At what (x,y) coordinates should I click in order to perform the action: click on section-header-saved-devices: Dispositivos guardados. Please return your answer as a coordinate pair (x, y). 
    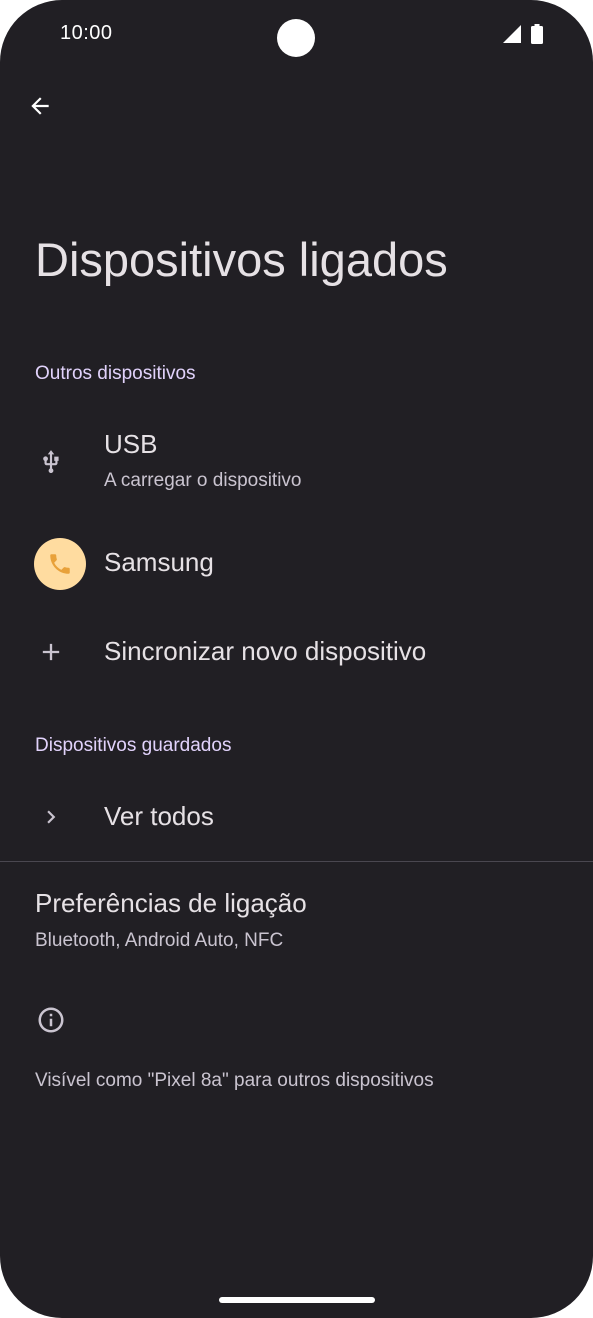
    Looking at the image, I should click on (133, 745).